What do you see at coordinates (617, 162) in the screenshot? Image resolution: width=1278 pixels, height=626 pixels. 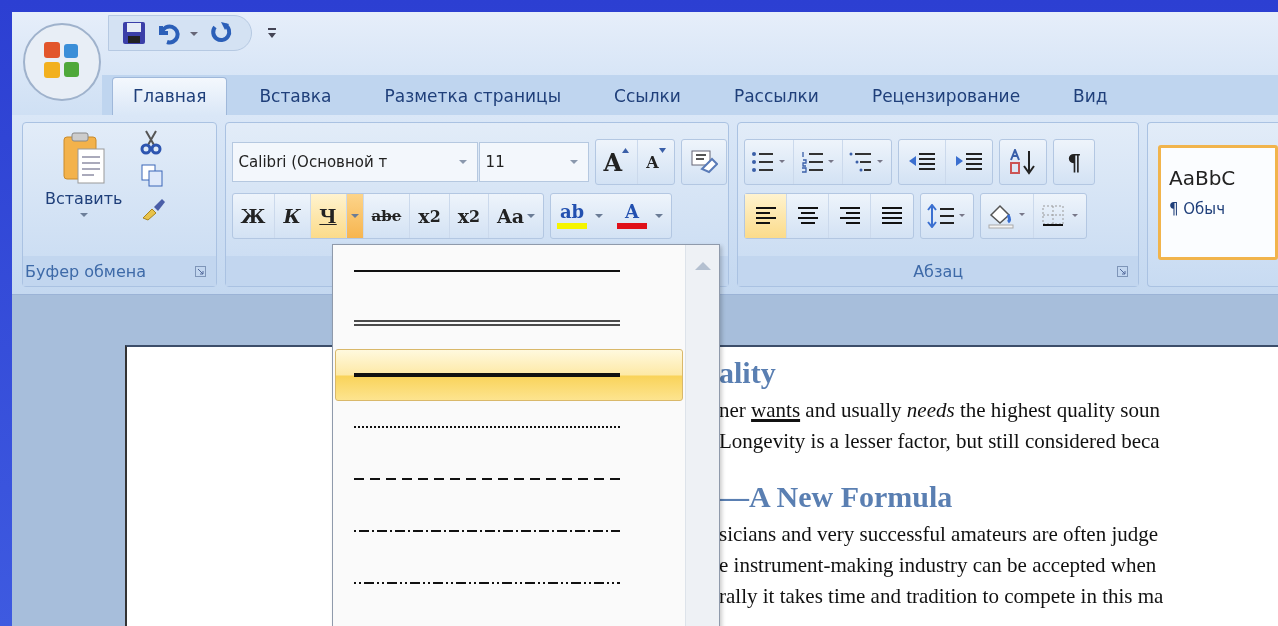 I see `grow-font-button: A` at bounding box center [617, 162].